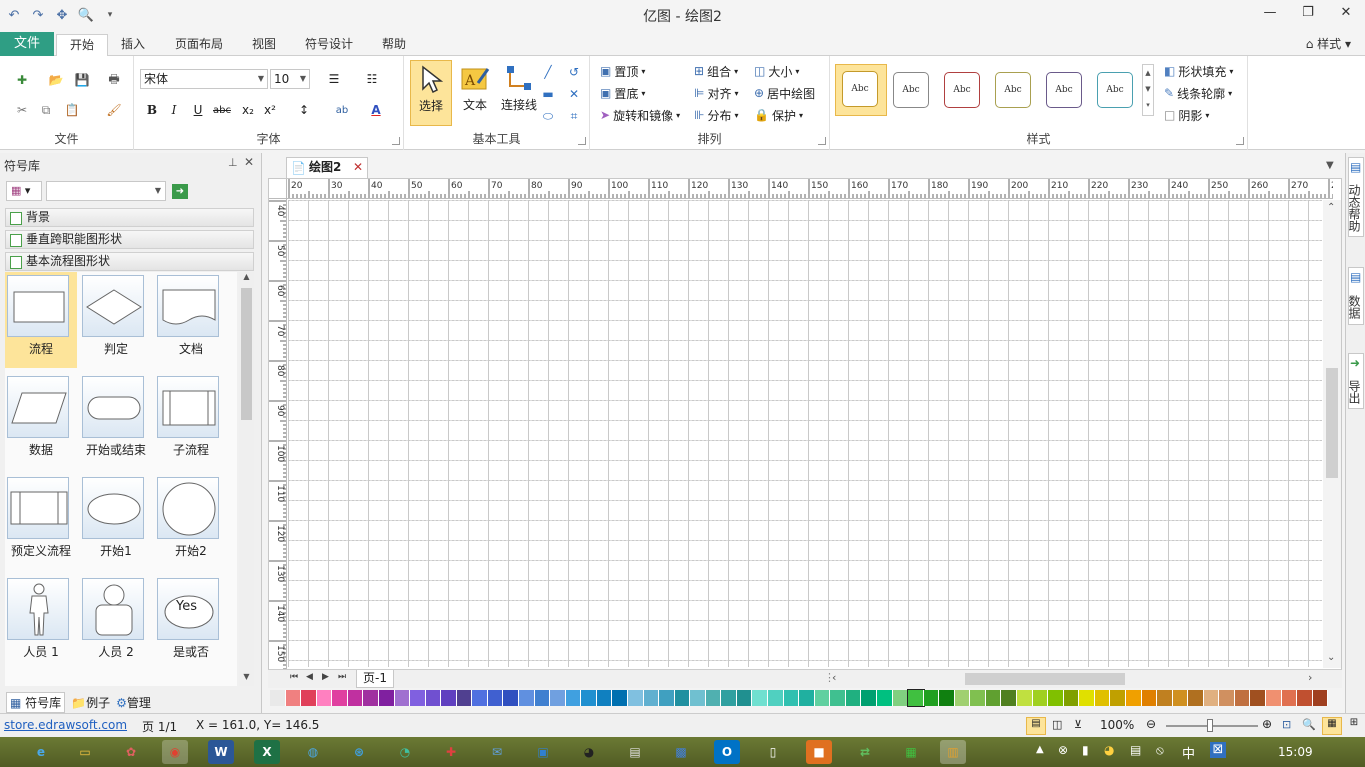 The height and width of the screenshot is (767, 1365). I want to click on project-app-icon: ▦, so click(911, 752).